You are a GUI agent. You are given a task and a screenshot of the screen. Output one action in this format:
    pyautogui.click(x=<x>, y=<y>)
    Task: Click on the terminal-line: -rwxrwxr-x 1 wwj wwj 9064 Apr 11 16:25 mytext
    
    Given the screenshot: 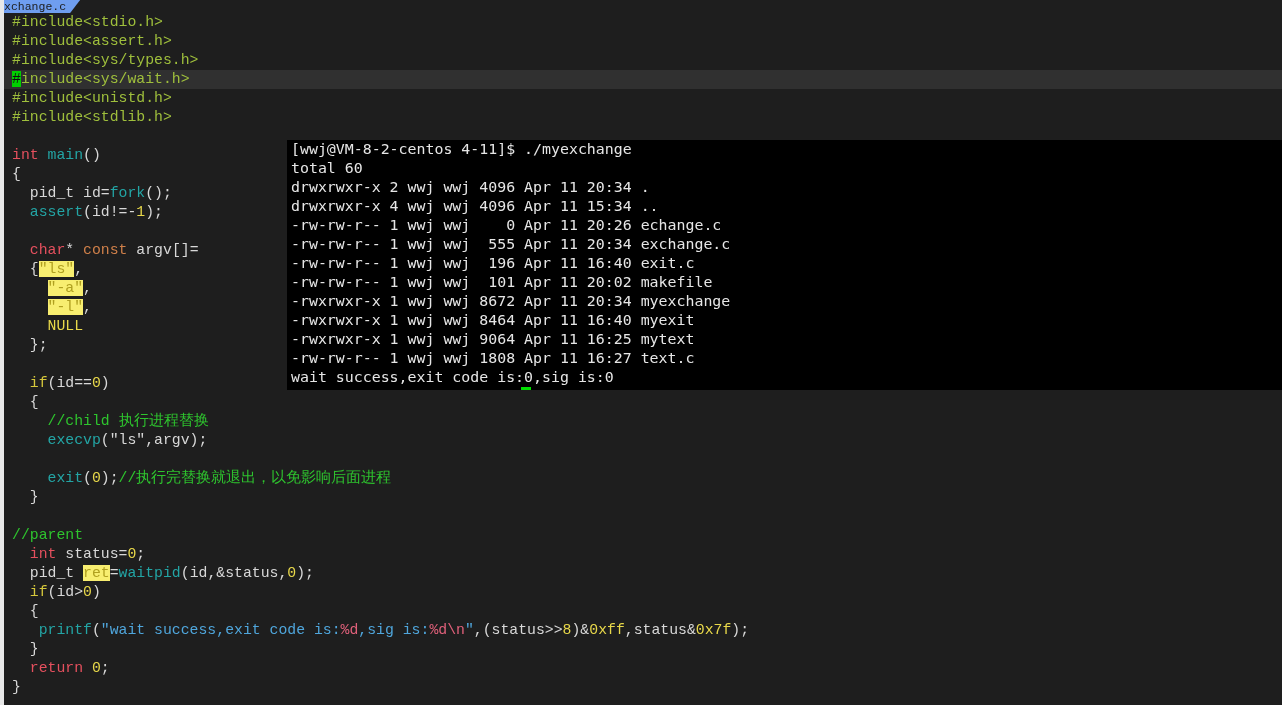 What is the action you would take?
    pyautogui.click(x=493, y=339)
    